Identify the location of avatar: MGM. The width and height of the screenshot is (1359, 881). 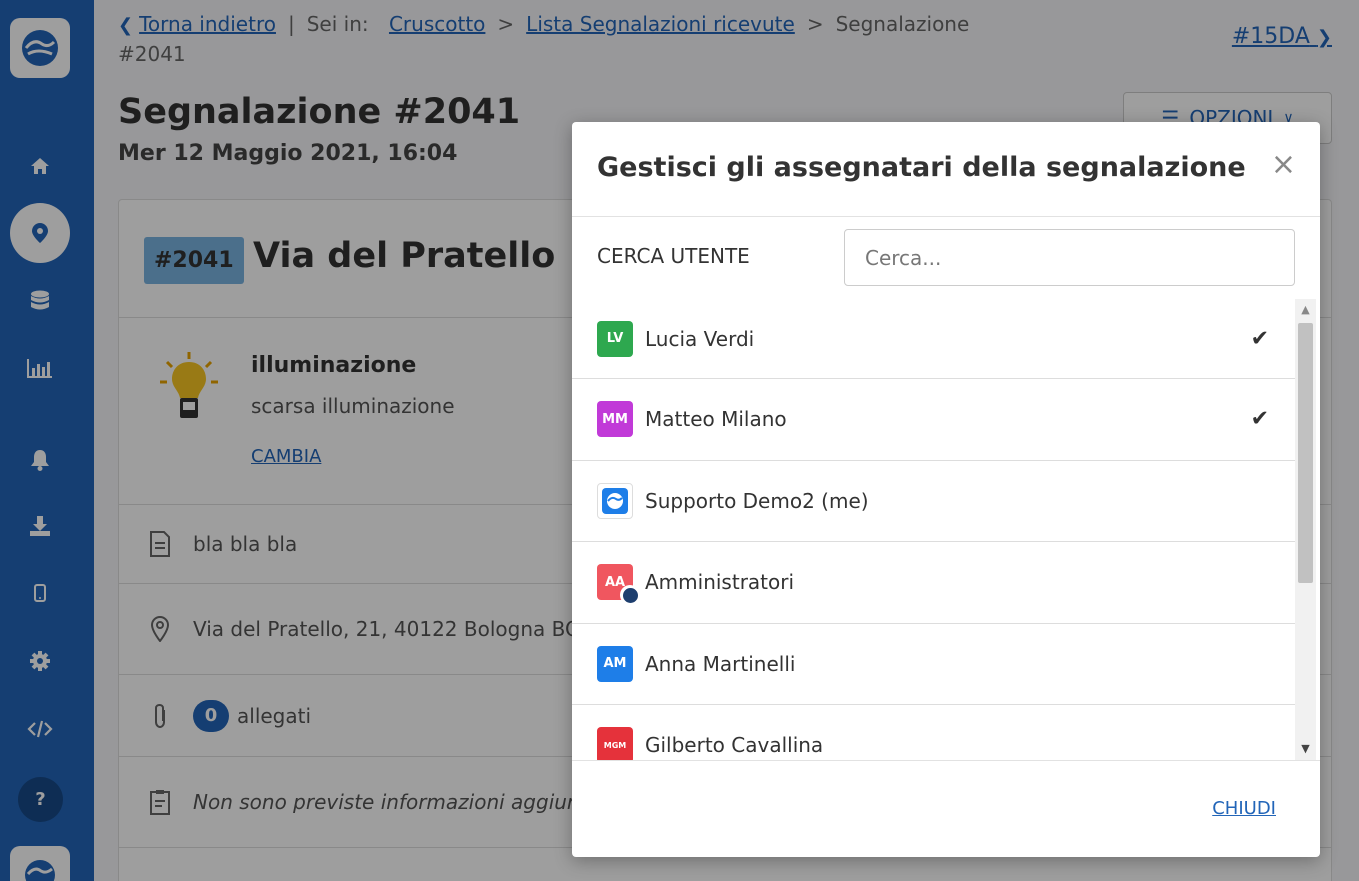
(615, 743).